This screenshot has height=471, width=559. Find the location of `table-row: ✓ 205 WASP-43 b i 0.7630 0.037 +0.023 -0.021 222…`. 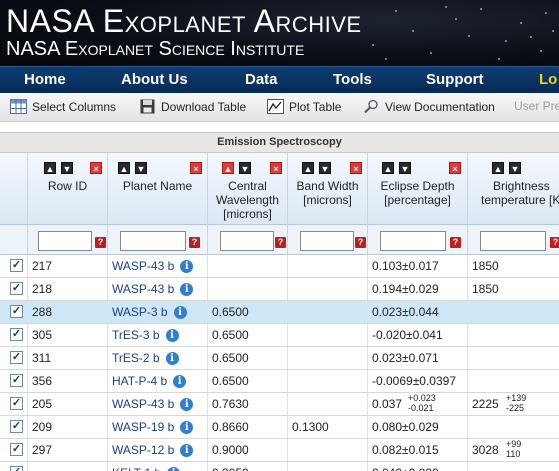

table-row: ✓ 205 WASP-43 b i 0.7630 0.037 +0.023 -0.021 222… is located at coordinates (279, 404).